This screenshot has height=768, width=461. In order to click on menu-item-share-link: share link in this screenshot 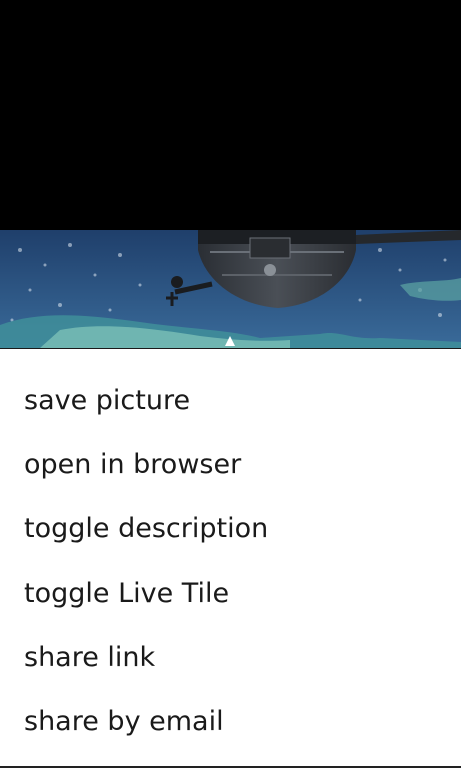, I will do `click(89, 658)`.